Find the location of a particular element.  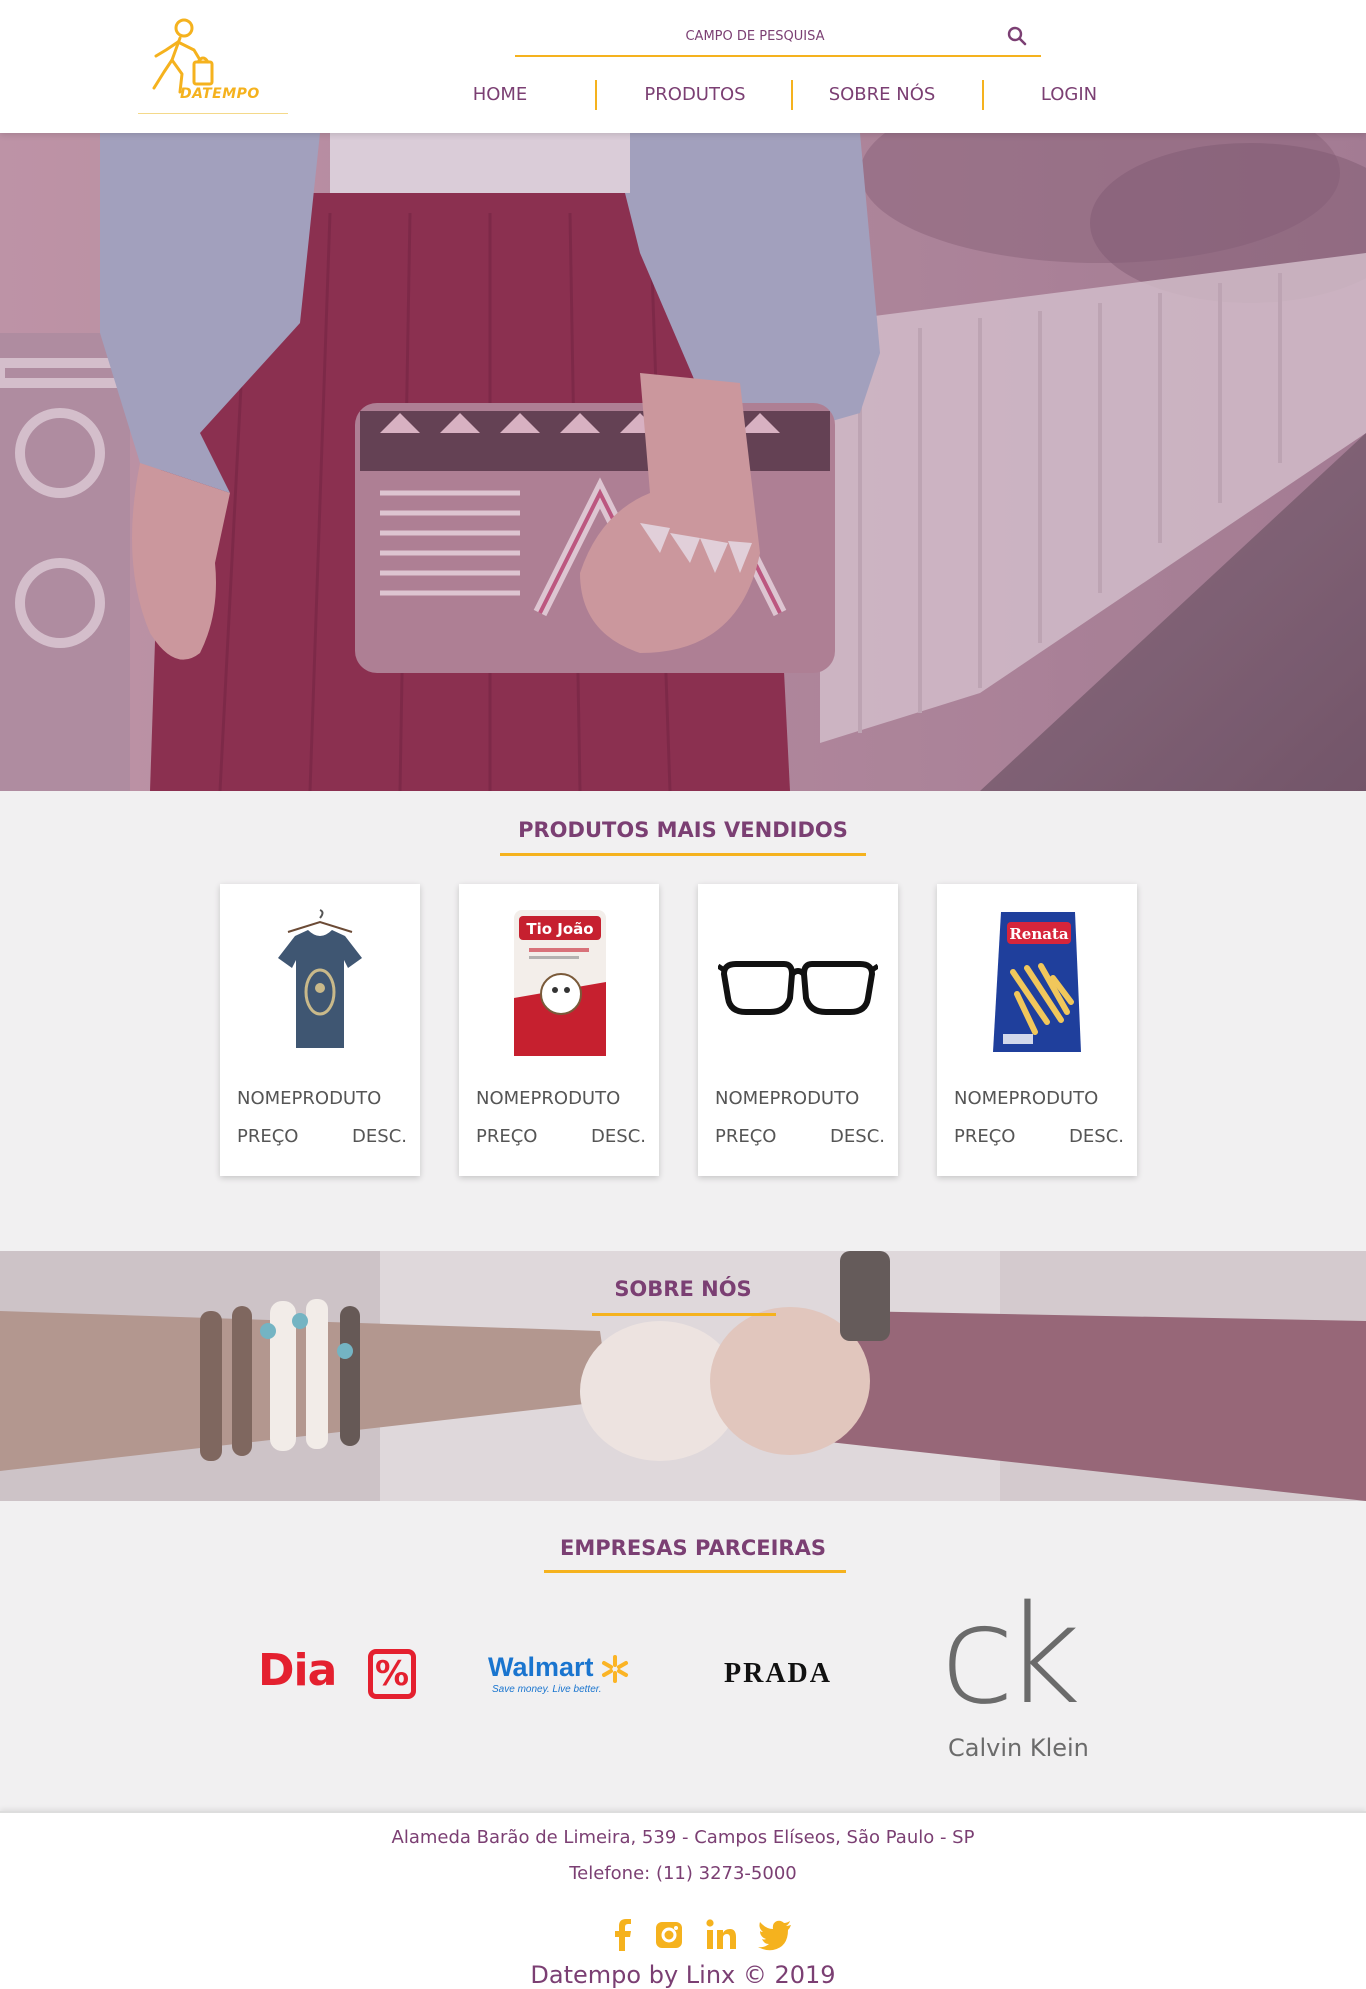

datempo-logo: DATEMPO is located at coordinates (213, 65).